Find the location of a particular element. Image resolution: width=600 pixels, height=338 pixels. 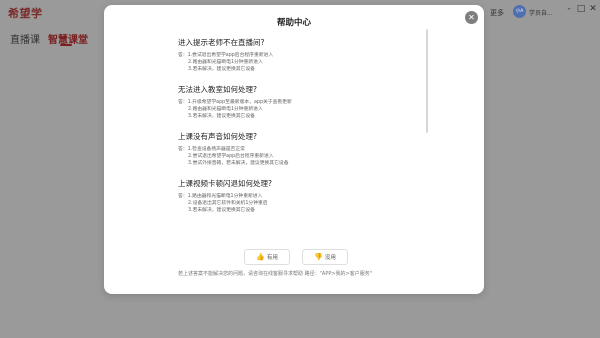

app-logo: 希望学 is located at coordinates (25, 13).